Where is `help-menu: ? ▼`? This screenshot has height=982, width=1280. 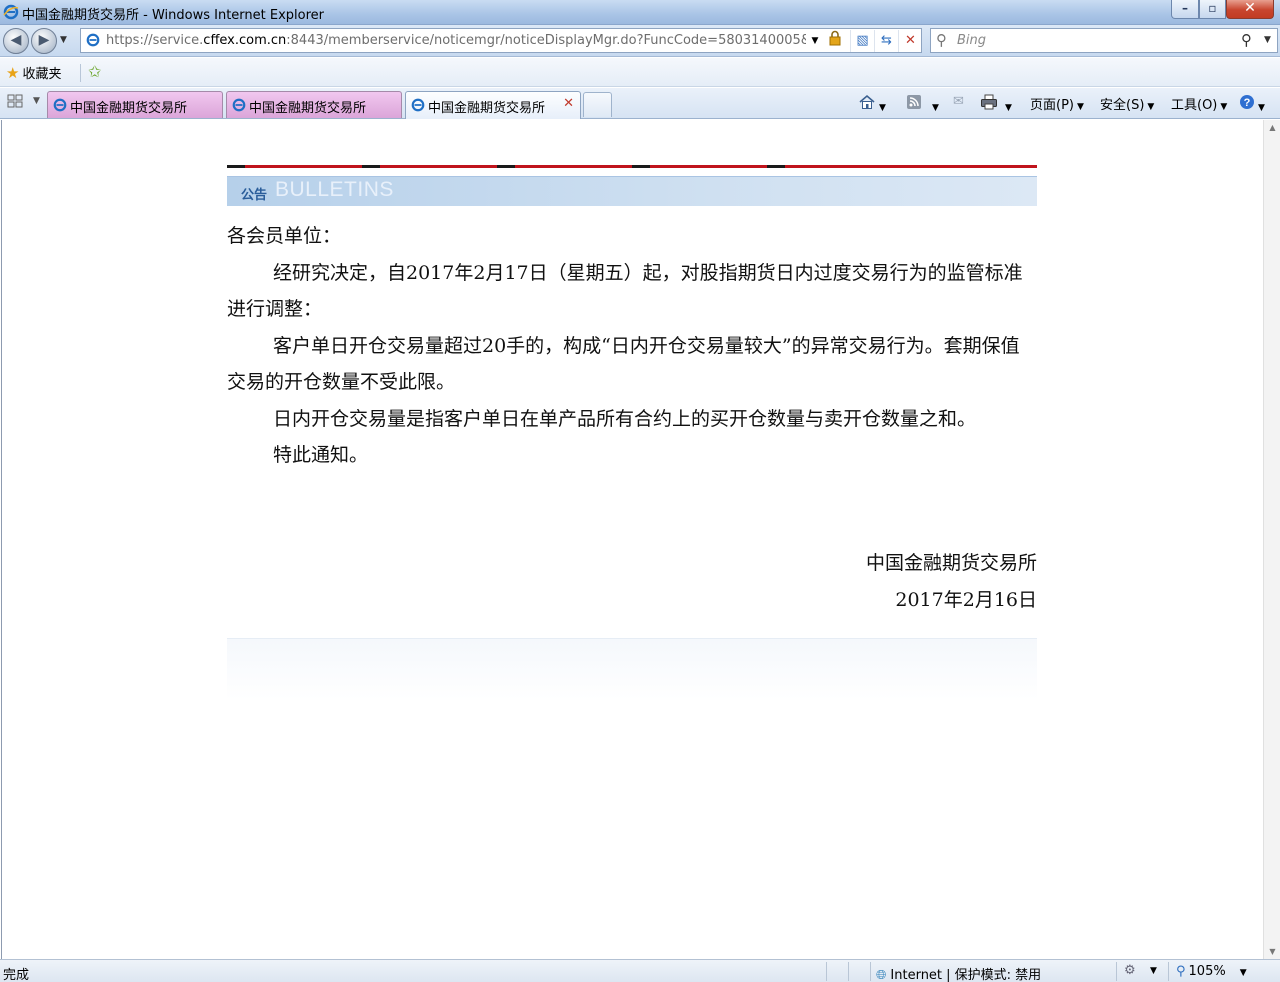
help-menu: ? ▼ is located at coordinates (1252, 104).